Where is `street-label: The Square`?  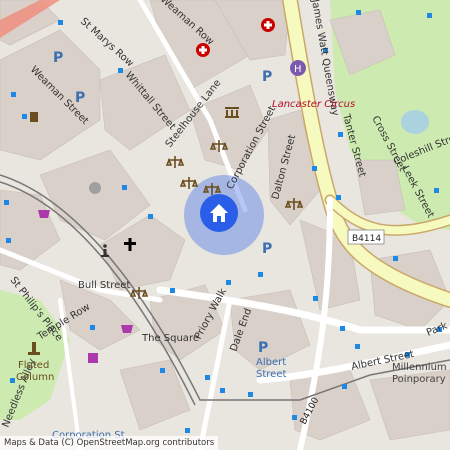
street-label: The Square is located at coordinates (170, 338).